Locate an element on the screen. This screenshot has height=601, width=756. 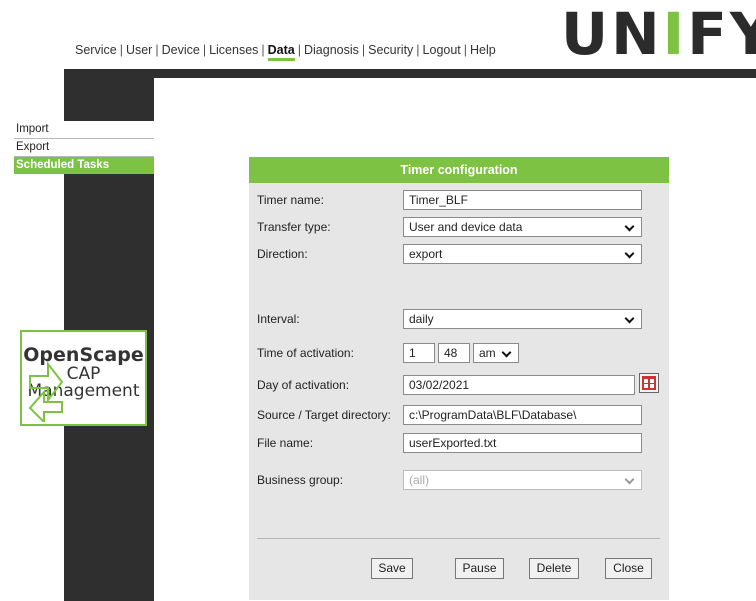
logo-text-start: UN is located at coordinates (612, 34).